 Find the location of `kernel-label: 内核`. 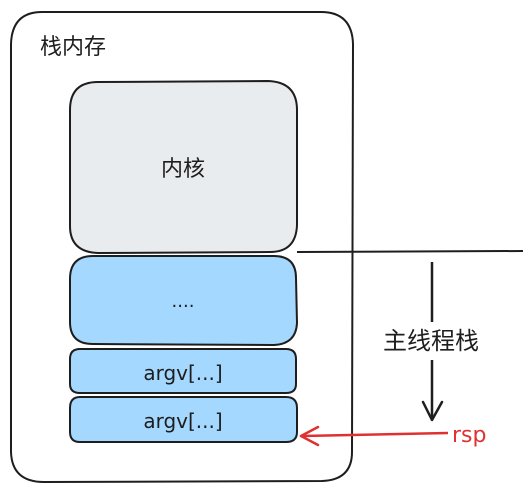

kernel-label: 内核 is located at coordinates (183, 169).